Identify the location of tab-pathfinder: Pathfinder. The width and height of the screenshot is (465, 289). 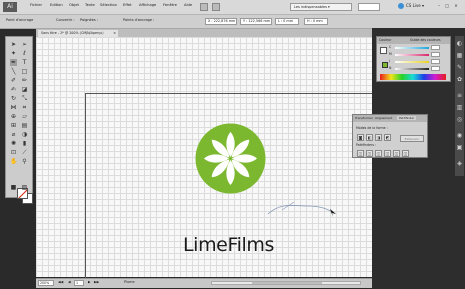
(407, 118).